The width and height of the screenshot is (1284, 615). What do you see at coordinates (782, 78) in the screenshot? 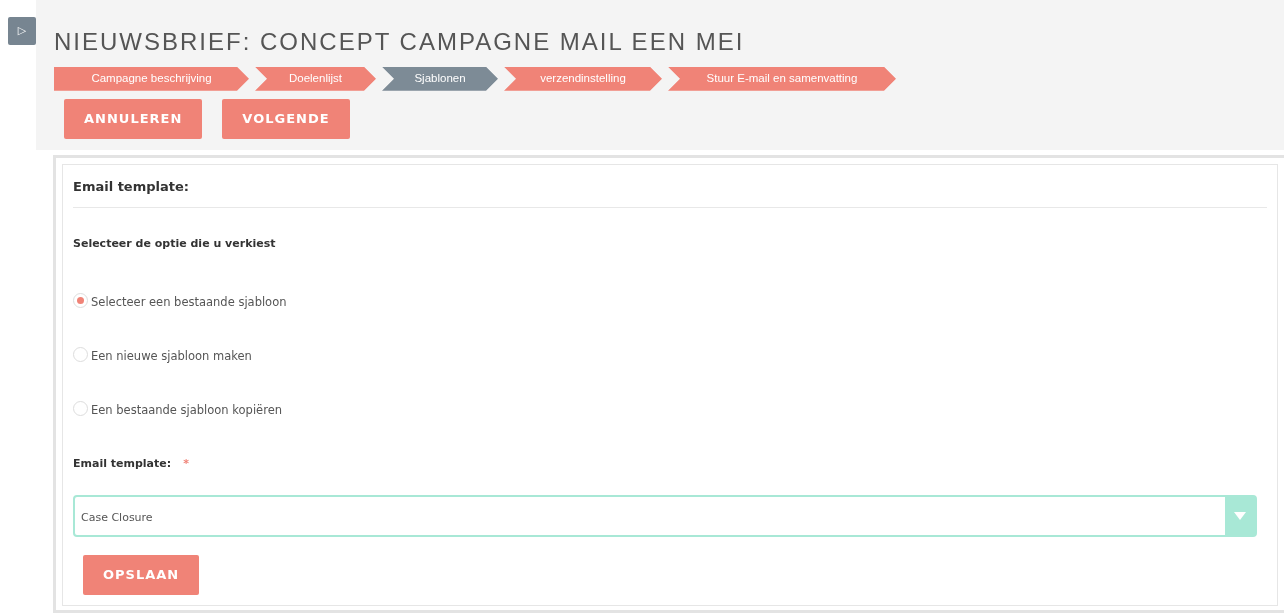
I see `wizard-step: Stuur E-mail en samenvatting` at bounding box center [782, 78].